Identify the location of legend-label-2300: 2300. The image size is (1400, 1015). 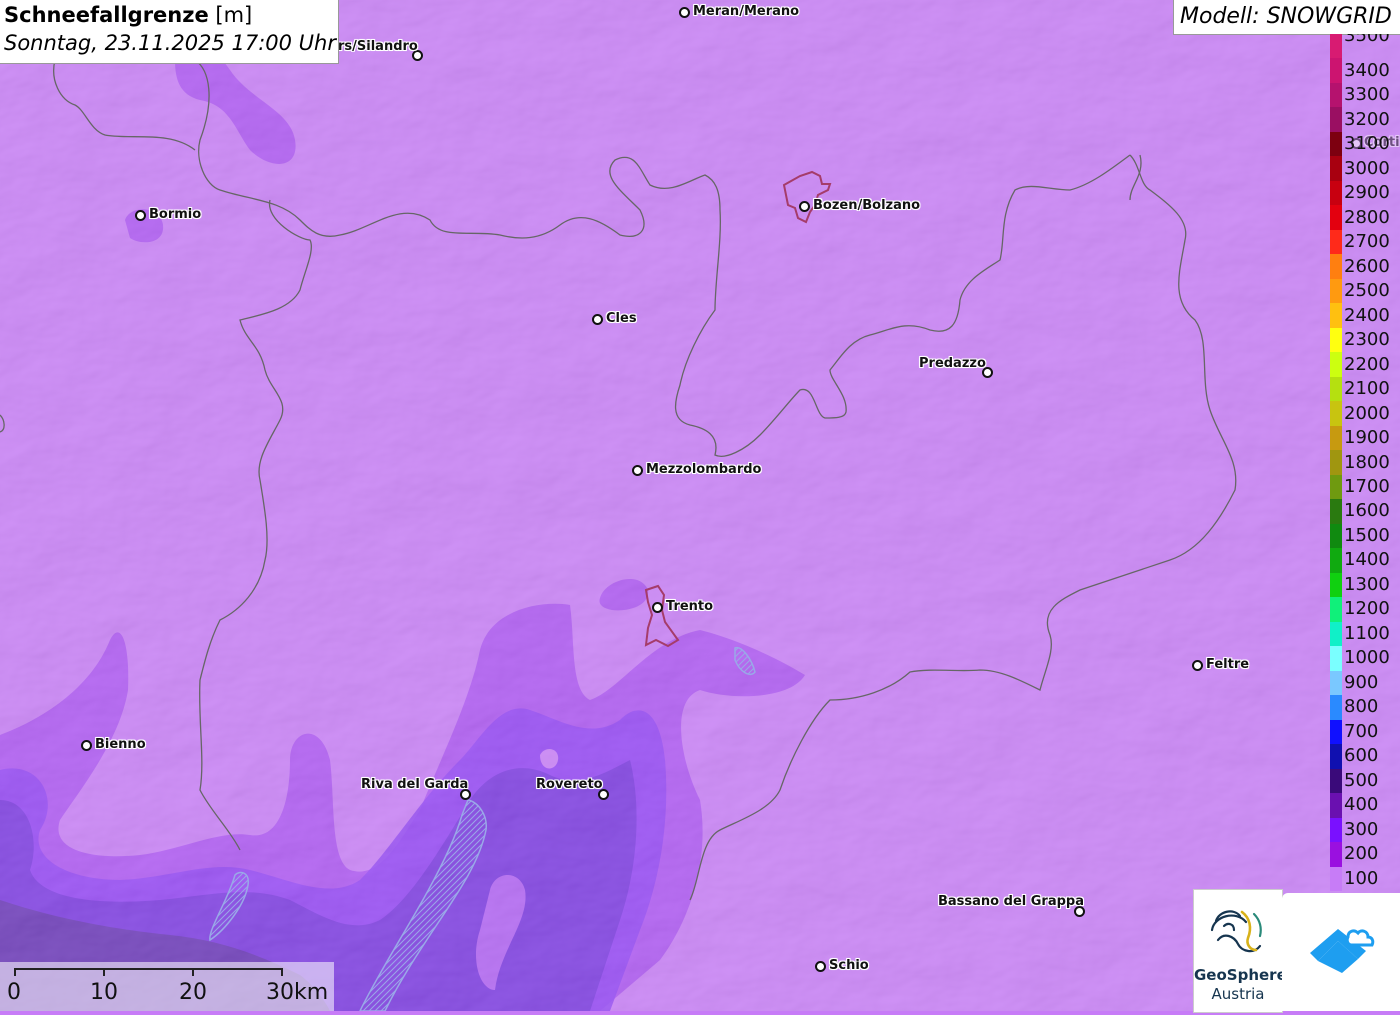
(1367, 340).